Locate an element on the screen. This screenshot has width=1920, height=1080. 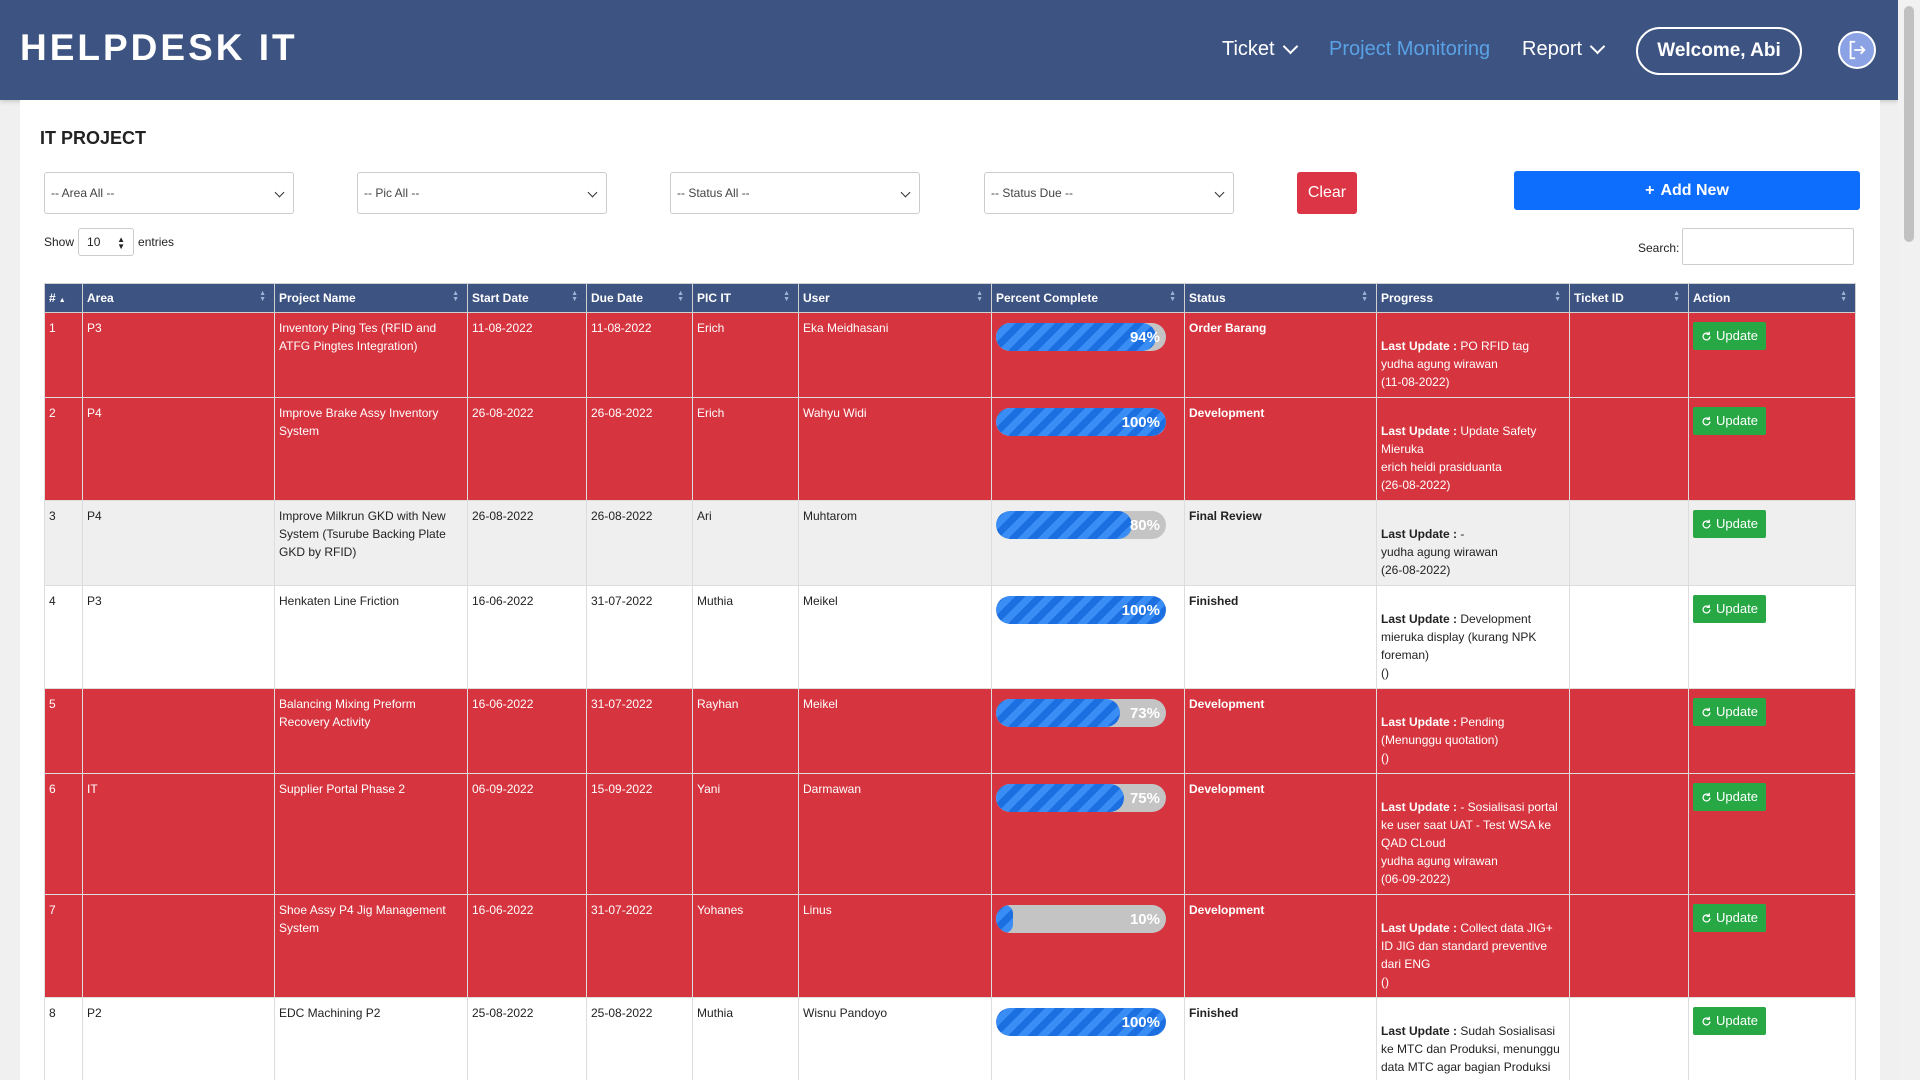
column-header: Action ▲ ▼ is located at coordinates (1772, 298).